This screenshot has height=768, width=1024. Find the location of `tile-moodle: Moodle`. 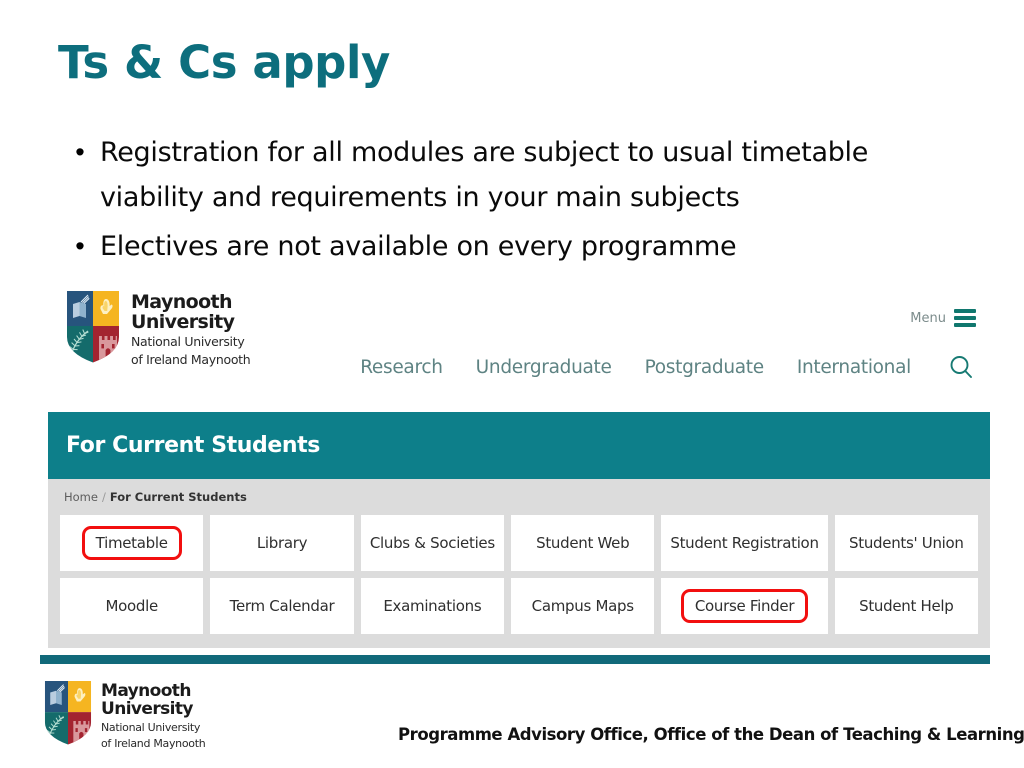

tile-moodle: Moodle is located at coordinates (132, 606).